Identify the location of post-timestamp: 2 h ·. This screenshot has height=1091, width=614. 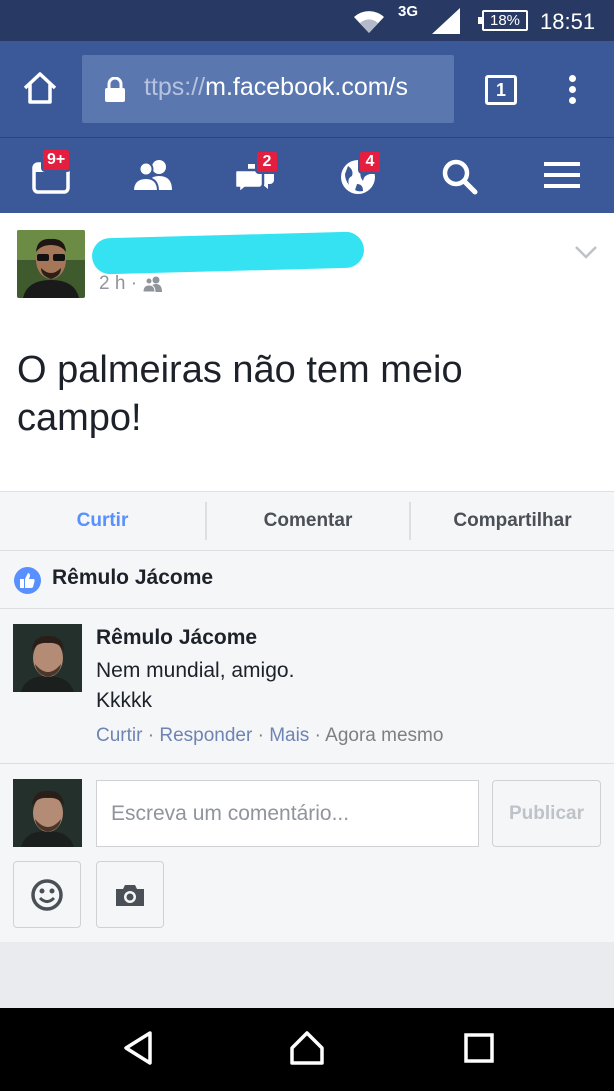
(118, 284).